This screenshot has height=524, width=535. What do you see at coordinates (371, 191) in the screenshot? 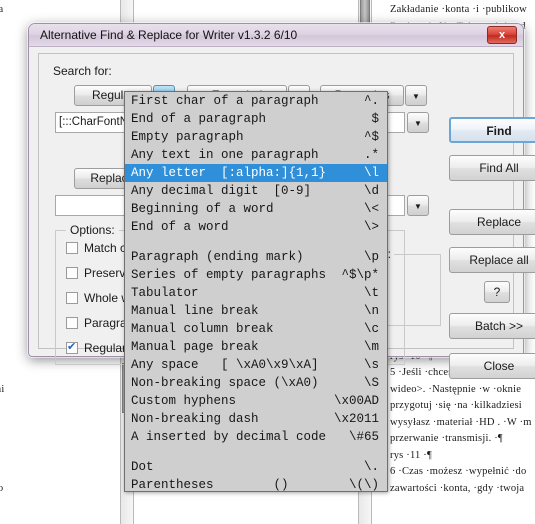
I see `dropdown-item-code: \d` at bounding box center [371, 191].